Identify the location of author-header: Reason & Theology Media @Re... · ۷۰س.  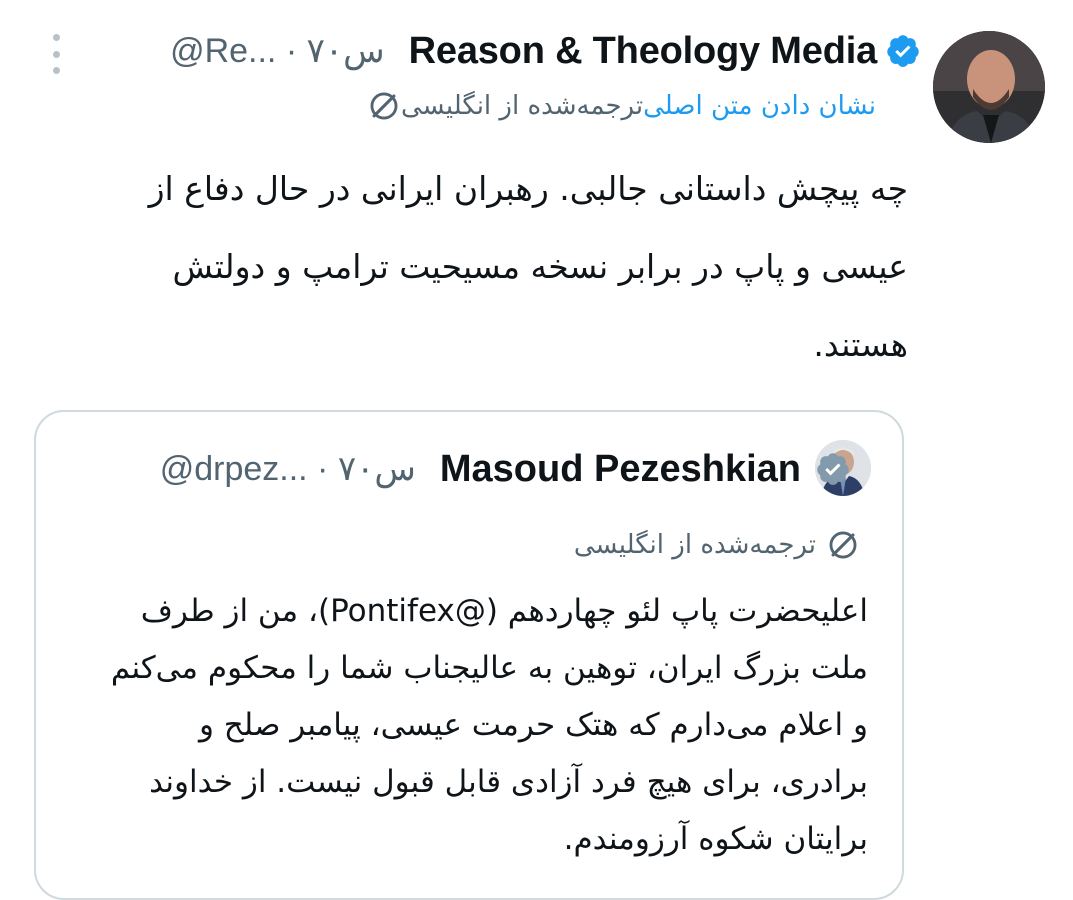
(545, 51).